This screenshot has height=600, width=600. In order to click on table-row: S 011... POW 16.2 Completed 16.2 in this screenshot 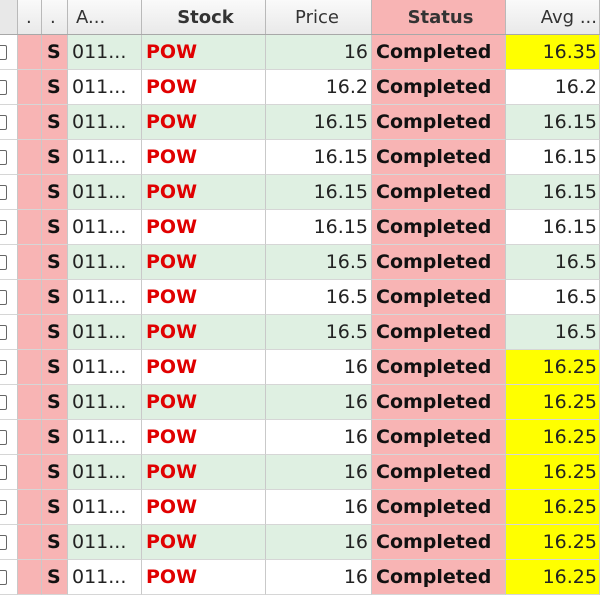, I will do `click(300, 87)`.